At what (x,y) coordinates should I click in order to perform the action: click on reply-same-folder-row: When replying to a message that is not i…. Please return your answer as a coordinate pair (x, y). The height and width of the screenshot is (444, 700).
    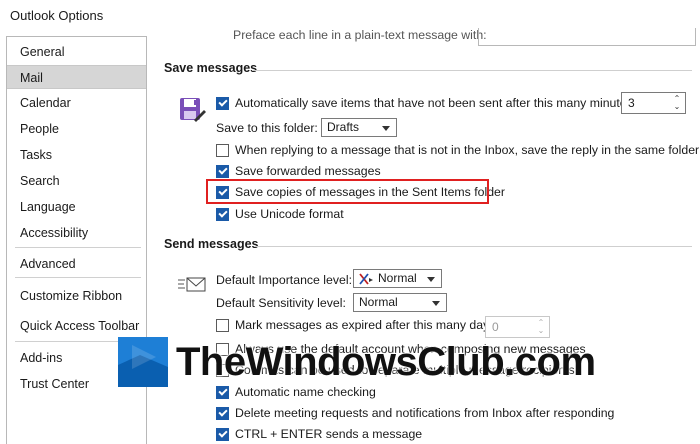
    Looking at the image, I should click on (457, 150).